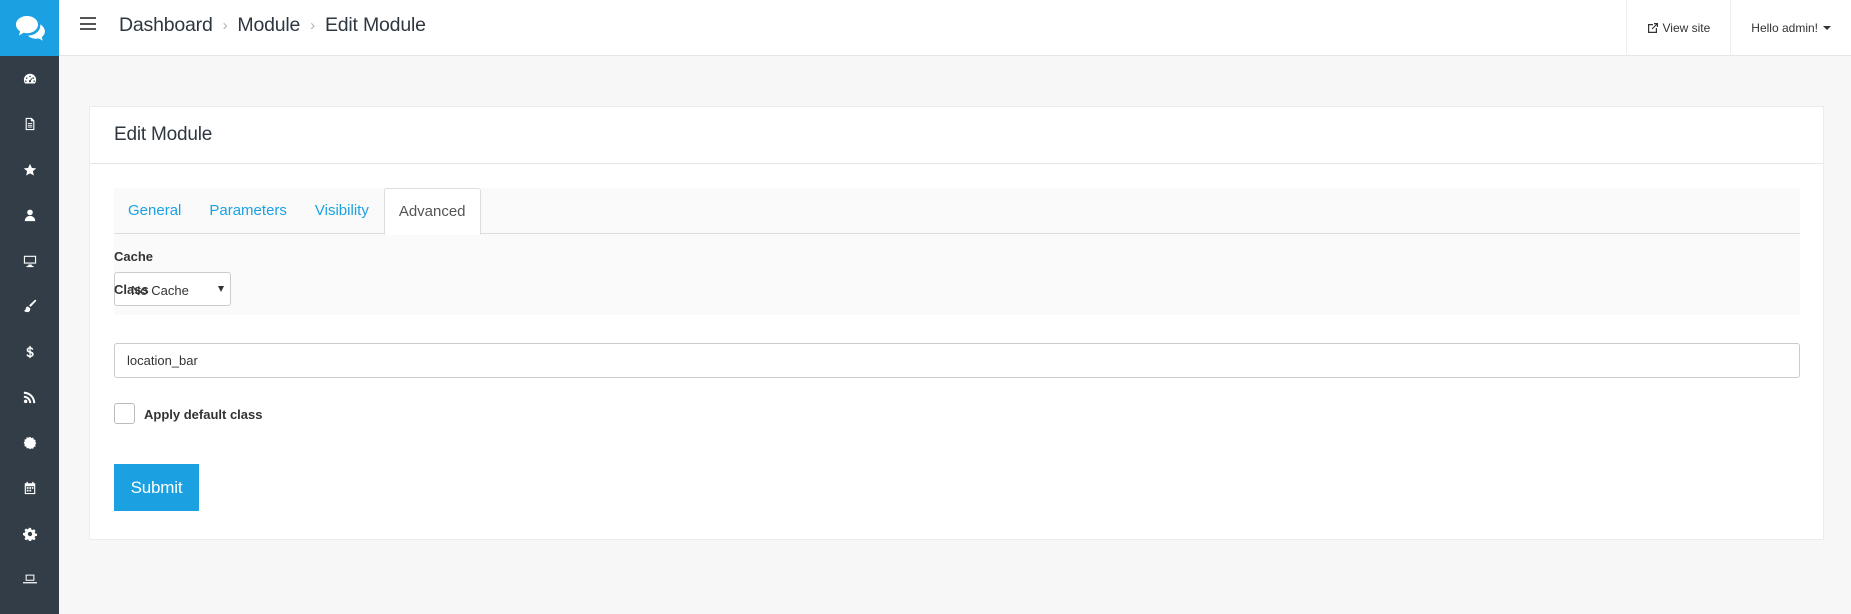 The image size is (1851, 614). Describe the element at coordinates (957, 211) in the screenshot. I see `tab-bar: General Parameters Visibility Advanced` at that location.